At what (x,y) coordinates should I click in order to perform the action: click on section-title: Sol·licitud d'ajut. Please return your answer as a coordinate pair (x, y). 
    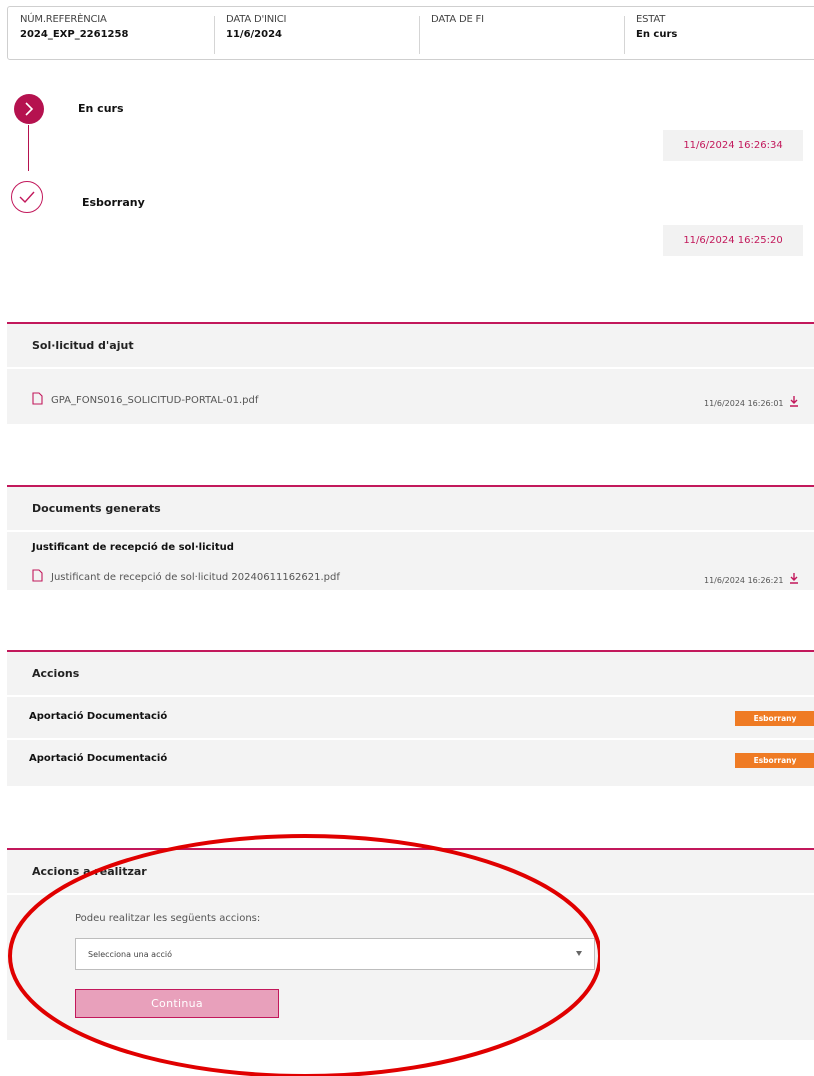
    Looking at the image, I should click on (410, 346).